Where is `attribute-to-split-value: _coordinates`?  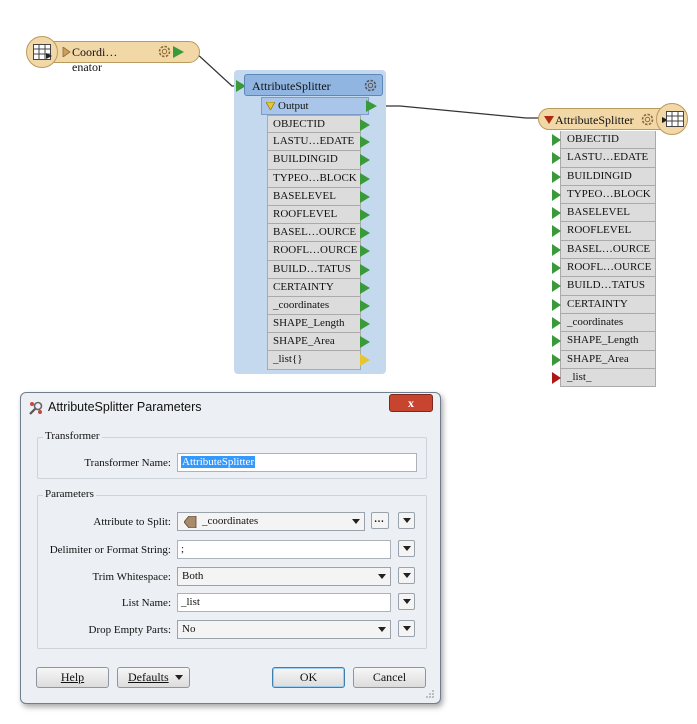
attribute-to-split-value: _coordinates is located at coordinates (230, 521).